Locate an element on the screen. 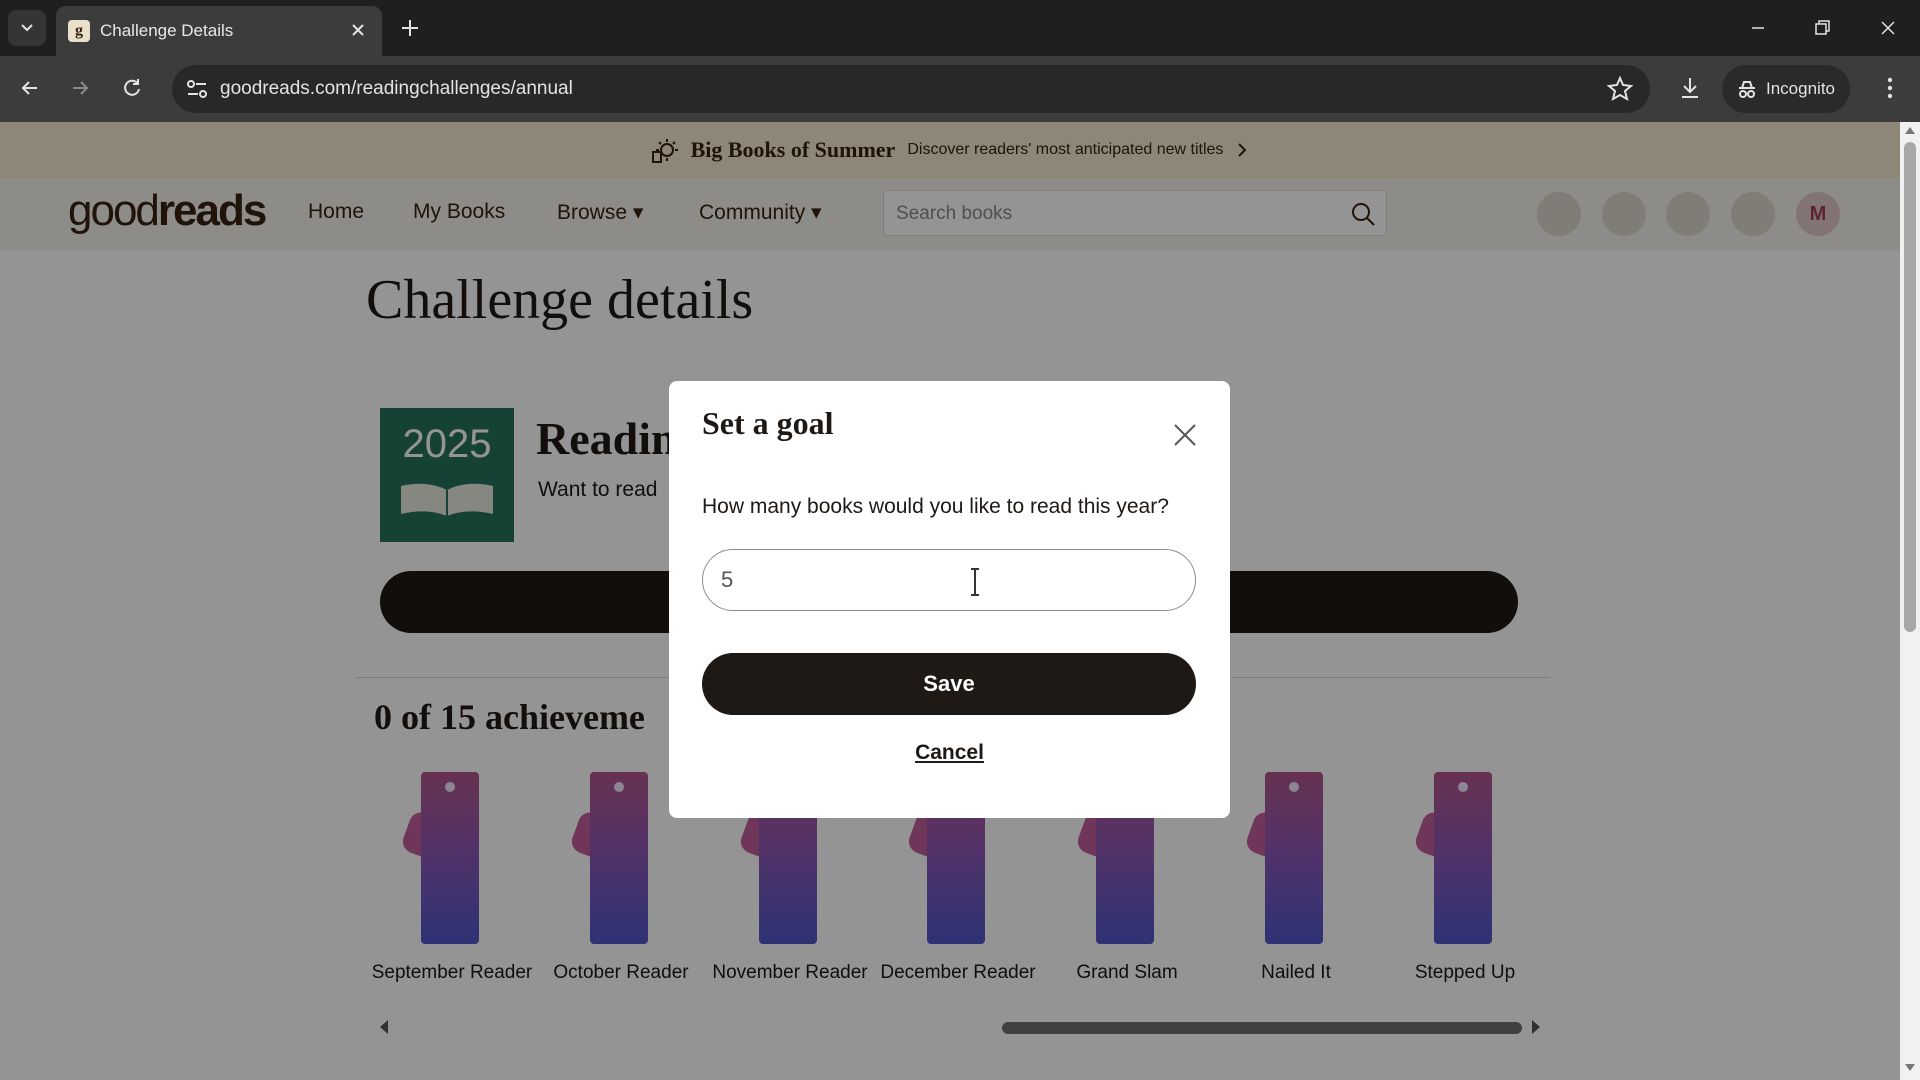 The height and width of the screenshot is (1080, 1920). vertical-scrollbar-thumb is located at coordinates (1910, 387).